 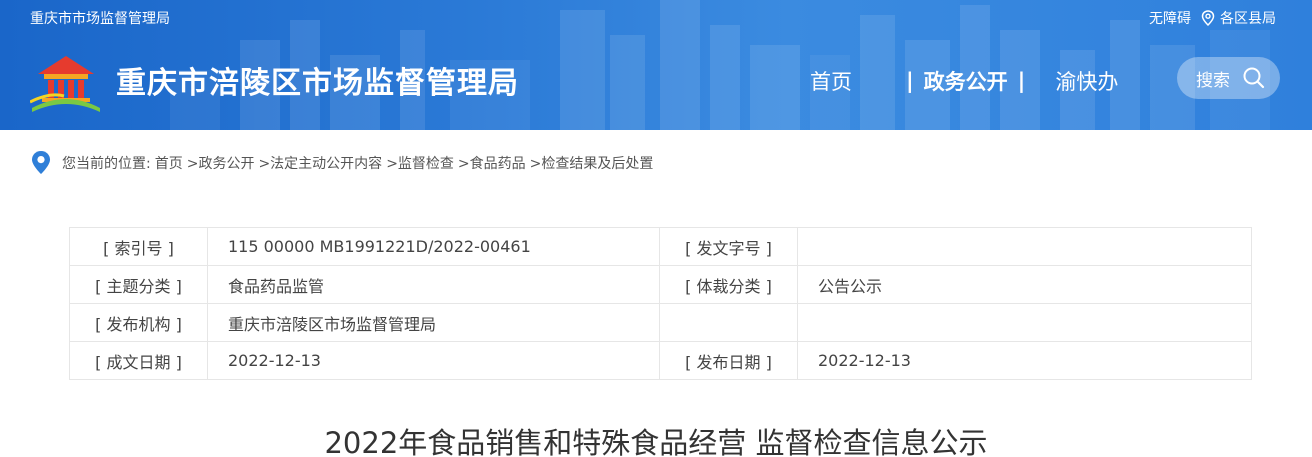 I want to click on breadcrumb-prefix: 您当前的位置:, so click(x=106, y=164).